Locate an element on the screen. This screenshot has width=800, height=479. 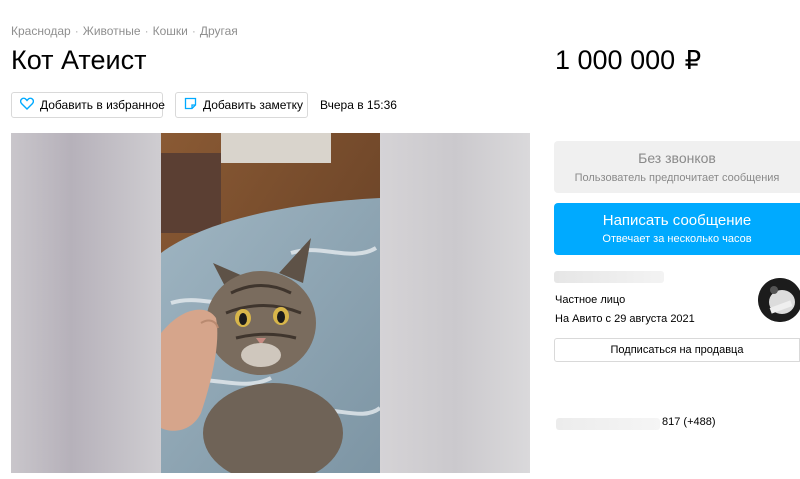
phone-number: 817 (+488) is located at coordinates (689, 422).